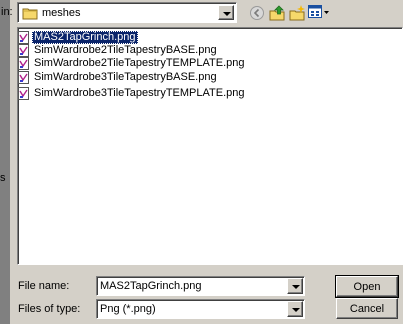 The image size is (403, 324). I want to click on open-button: Open, so click(367, 286).